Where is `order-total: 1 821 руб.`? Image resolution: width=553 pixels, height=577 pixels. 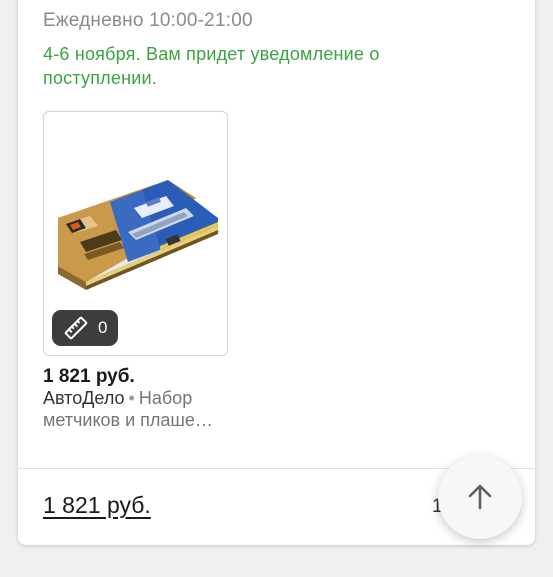 order-total: 1 821 руб. is located at coordinates (97, 505).